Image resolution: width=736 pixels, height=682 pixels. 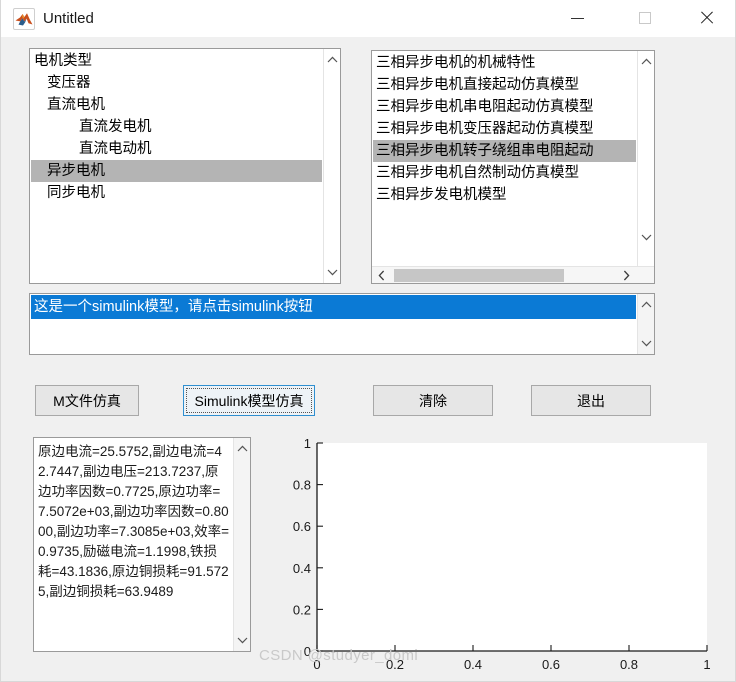 What do you see at coordinates (626, 275) in the screenshot?
I see `scroll-right-icon` at bounding box center [626, 275].